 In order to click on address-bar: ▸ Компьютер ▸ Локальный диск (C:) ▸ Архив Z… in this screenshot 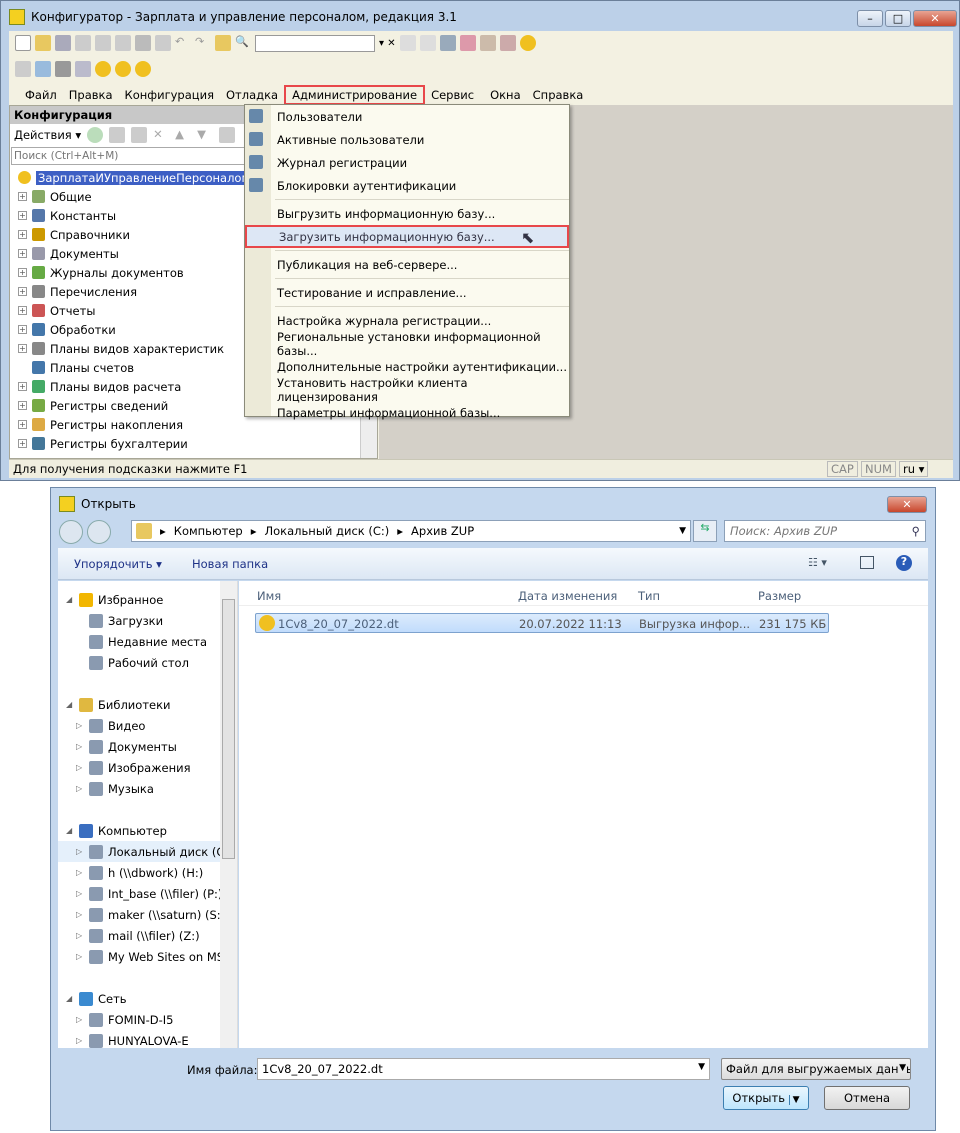, I will do `click(411, 531)`.